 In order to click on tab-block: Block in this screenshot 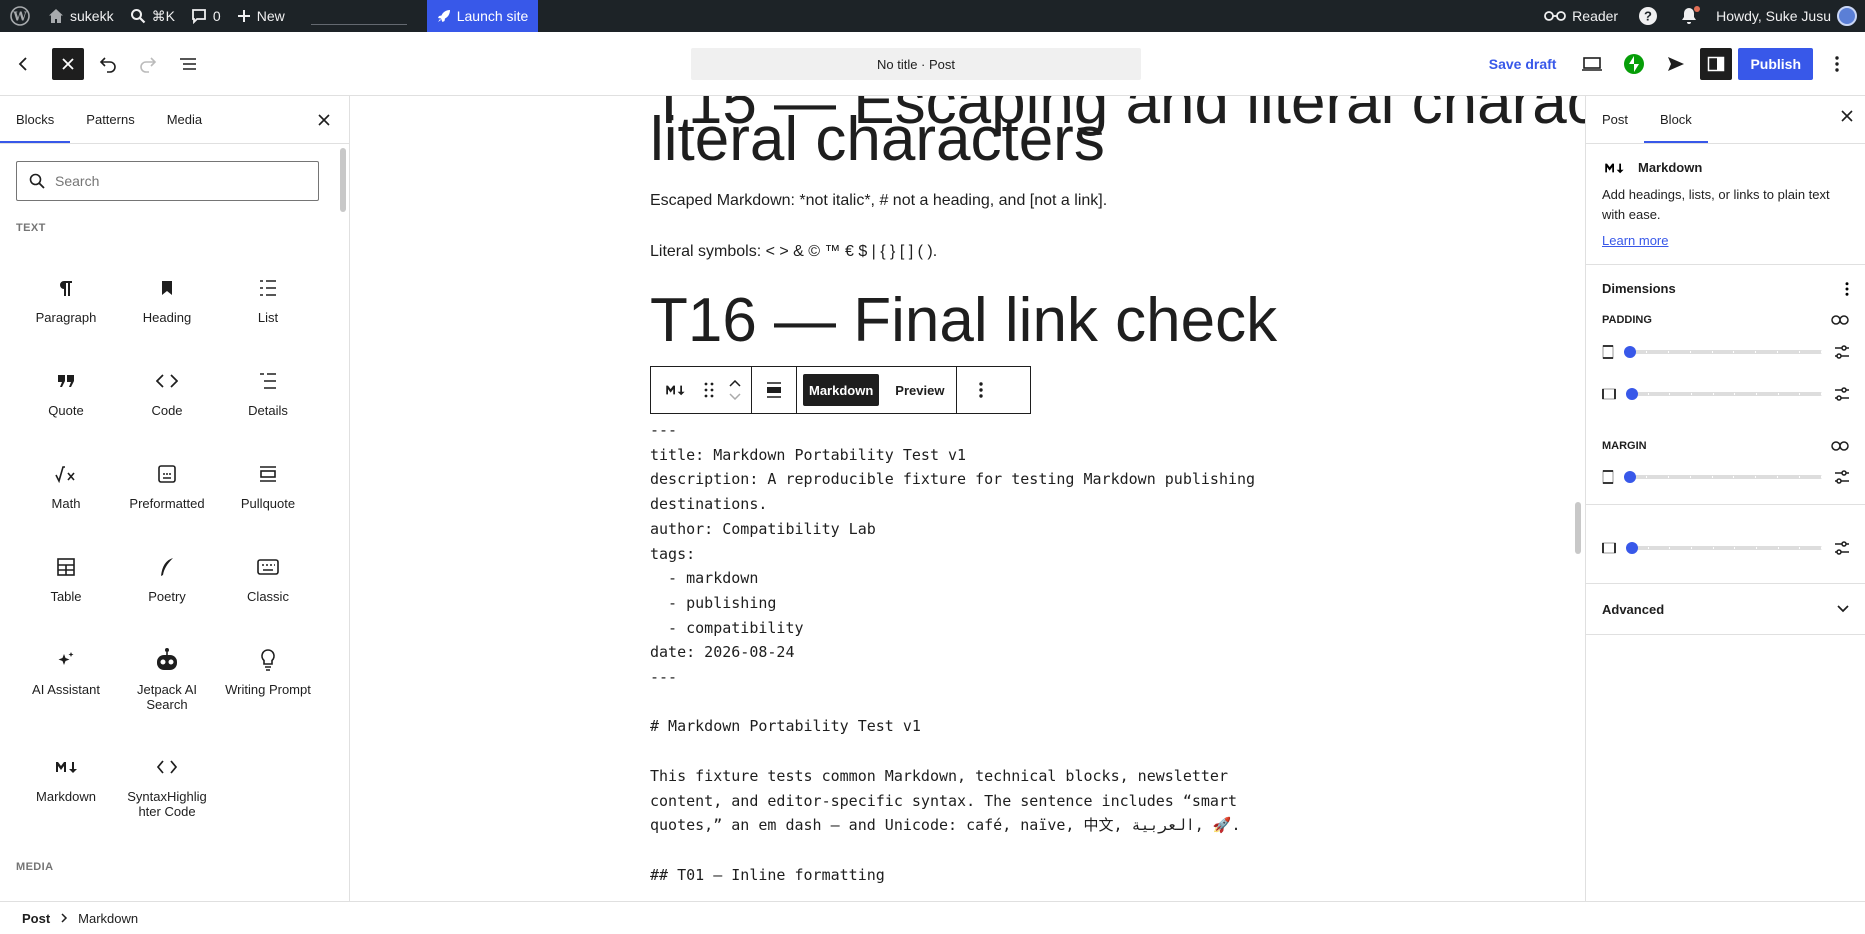, I will do `click(1676, 119)`.